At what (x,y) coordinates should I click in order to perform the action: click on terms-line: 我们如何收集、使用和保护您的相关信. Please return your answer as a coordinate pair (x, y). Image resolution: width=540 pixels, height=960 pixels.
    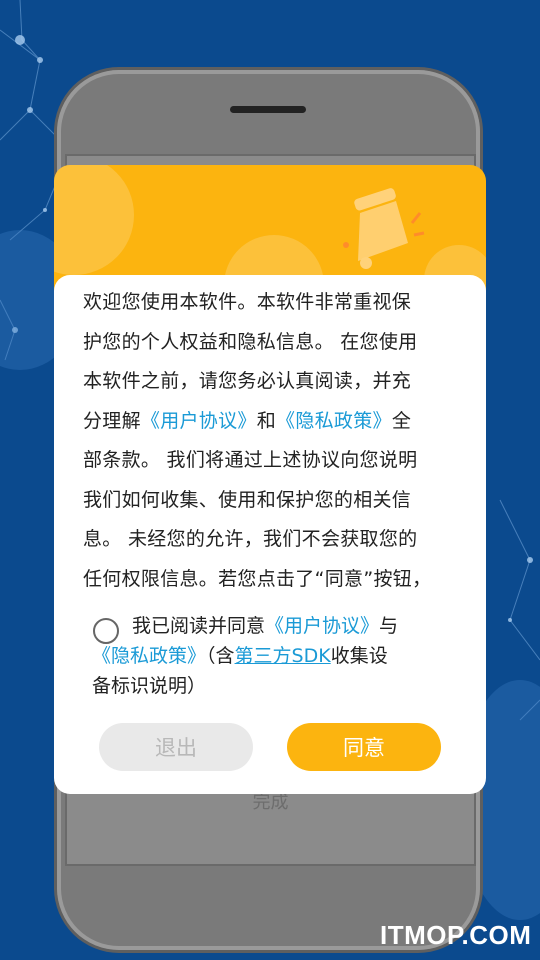
    Looking at the image, I should click on (247, 499).